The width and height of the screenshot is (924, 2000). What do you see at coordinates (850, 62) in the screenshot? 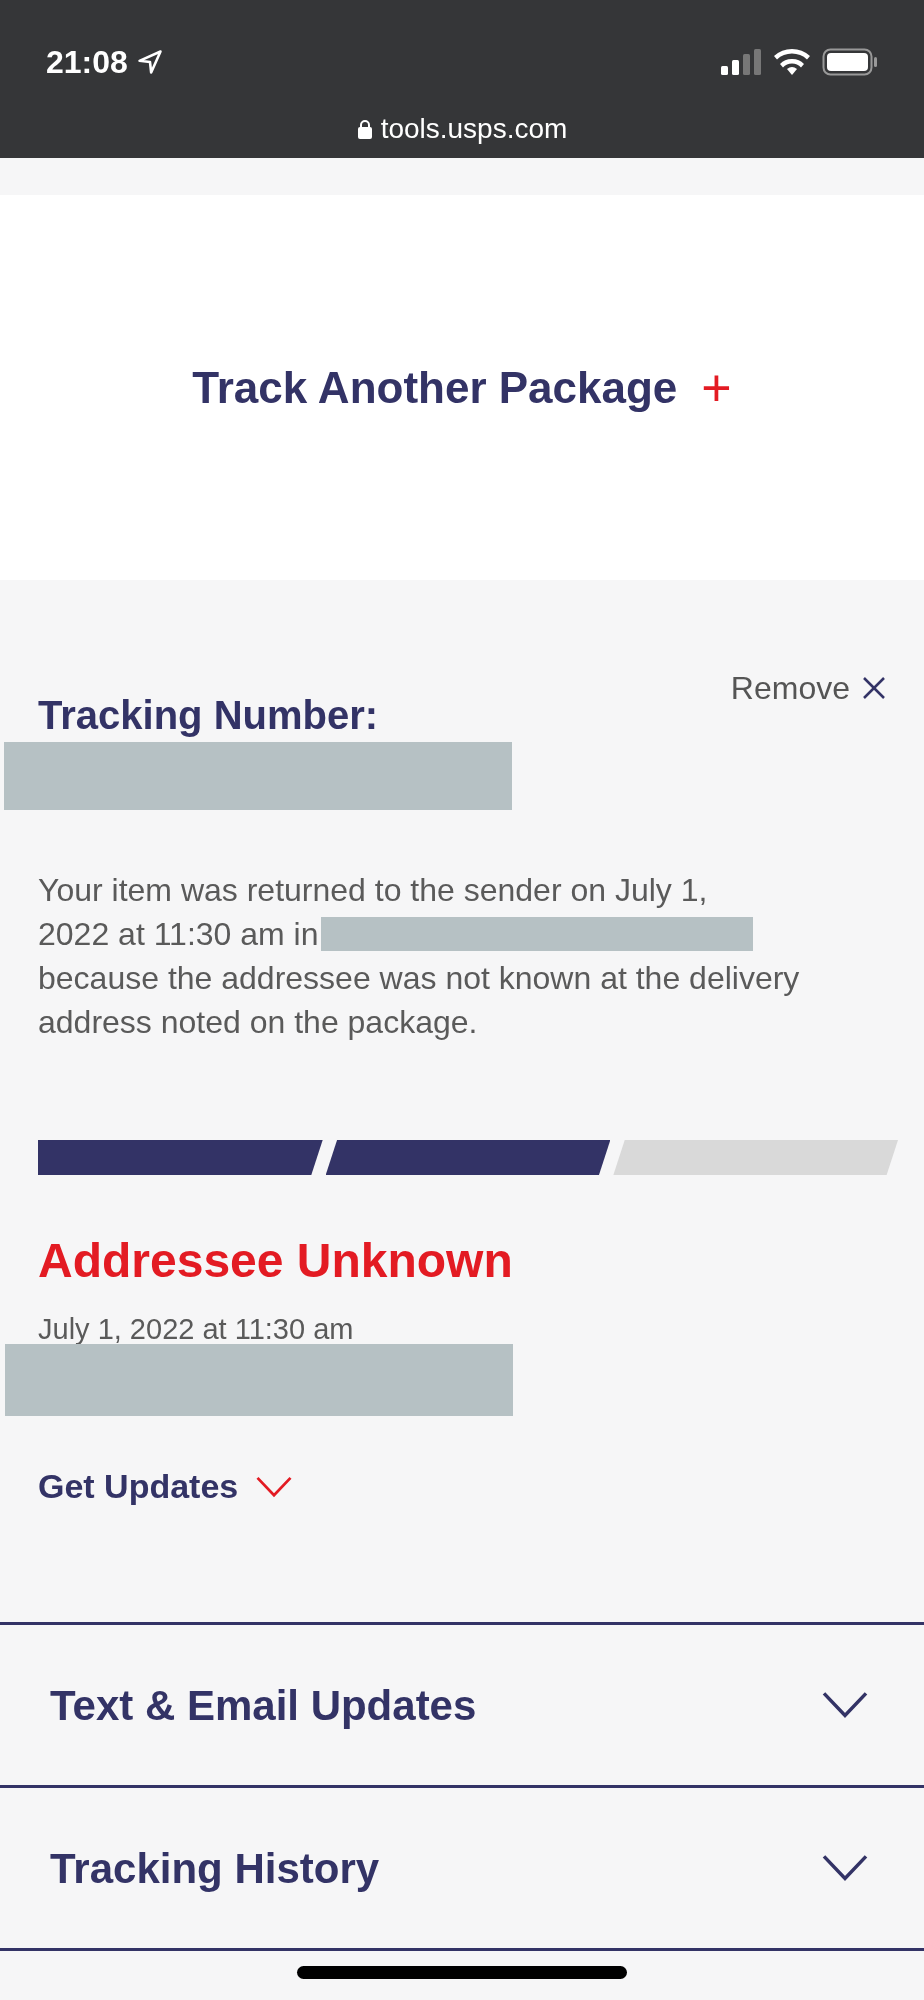
I see `battery-icon` at bounding box center [850, 62].